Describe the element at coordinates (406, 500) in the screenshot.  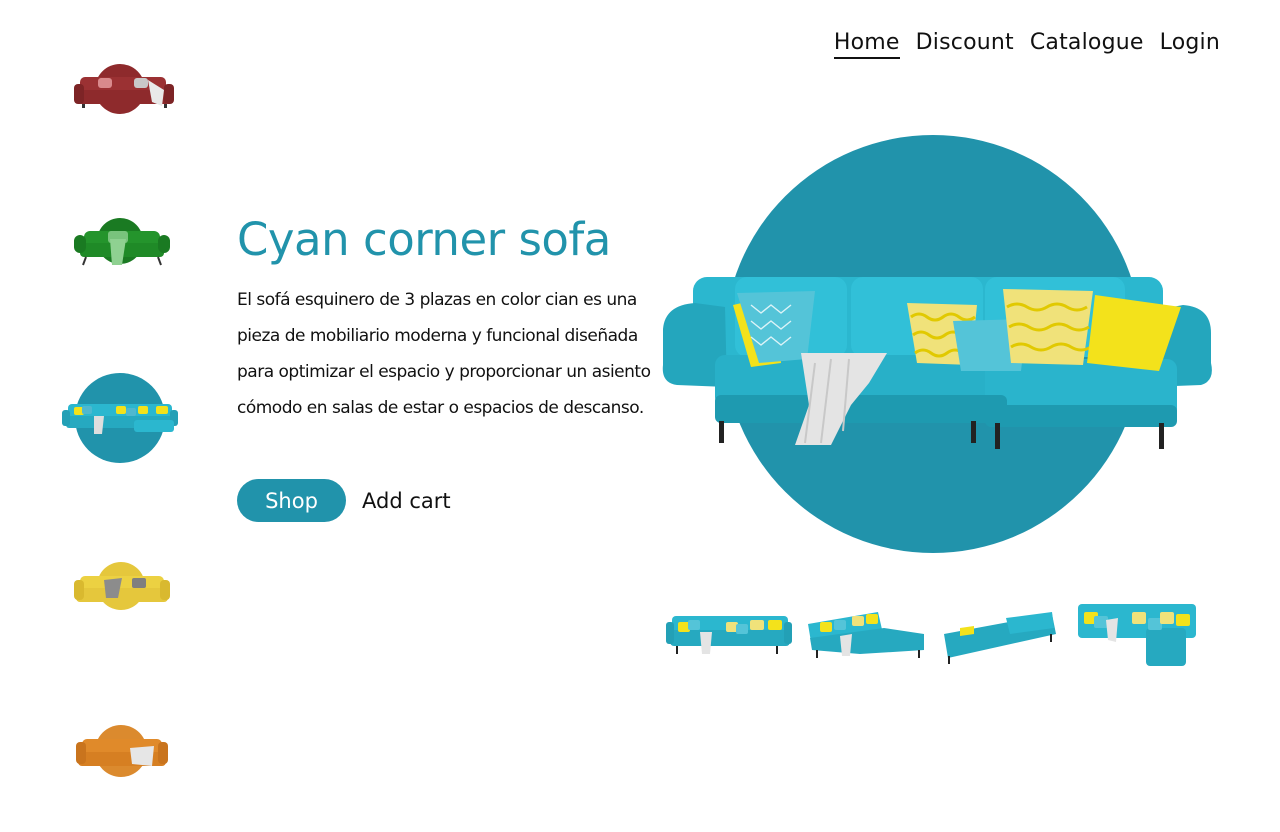
I see `add-cart-button: Add cart` at that location.